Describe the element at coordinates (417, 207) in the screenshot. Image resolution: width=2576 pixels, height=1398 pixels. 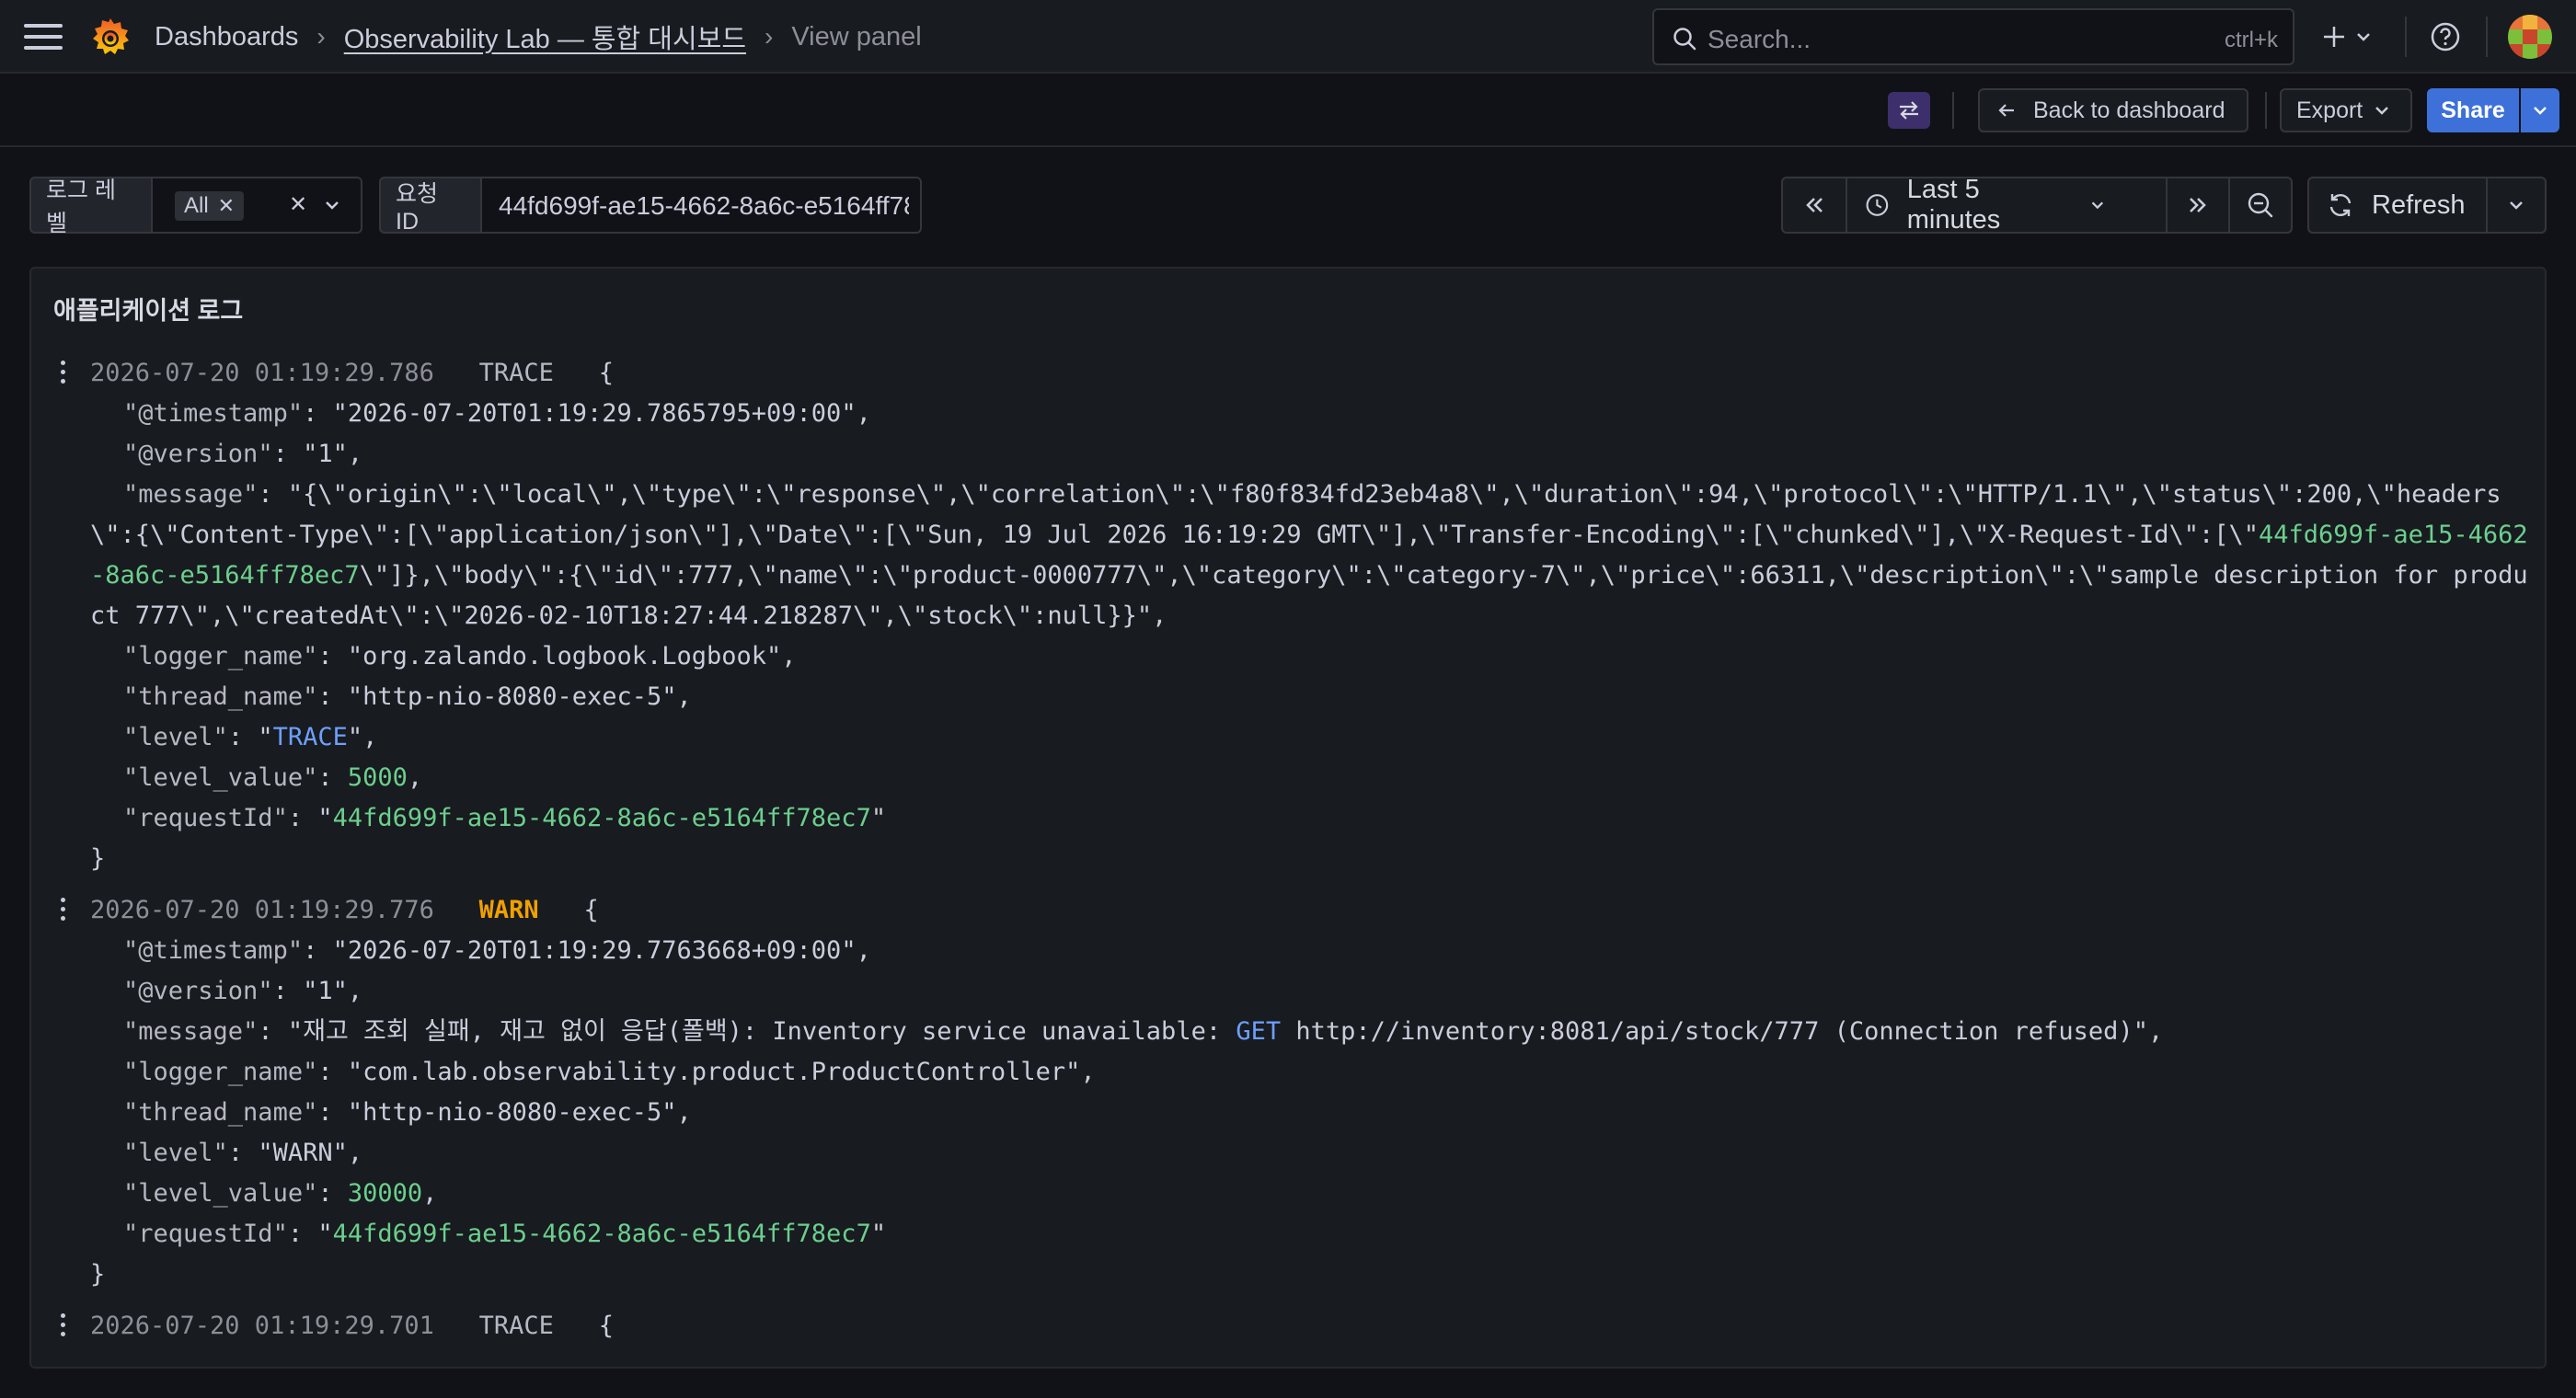
I see `request-id-label-text: 요청 ID` at that location.